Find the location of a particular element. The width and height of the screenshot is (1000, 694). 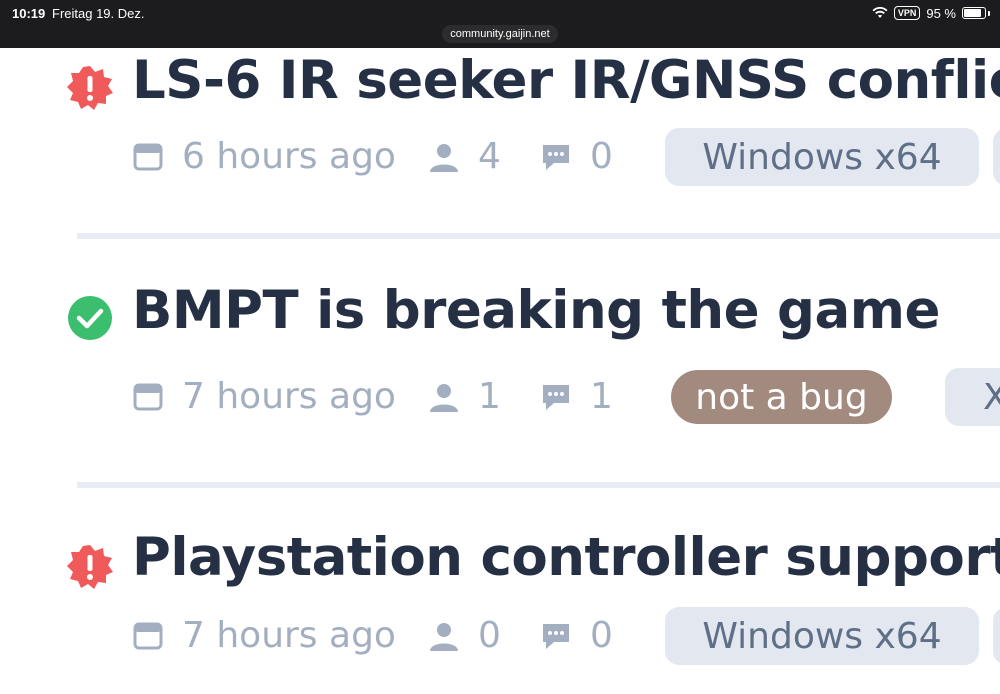

topic-meta: 6 hours ago 4 0 is located at coordinates (372, 156).